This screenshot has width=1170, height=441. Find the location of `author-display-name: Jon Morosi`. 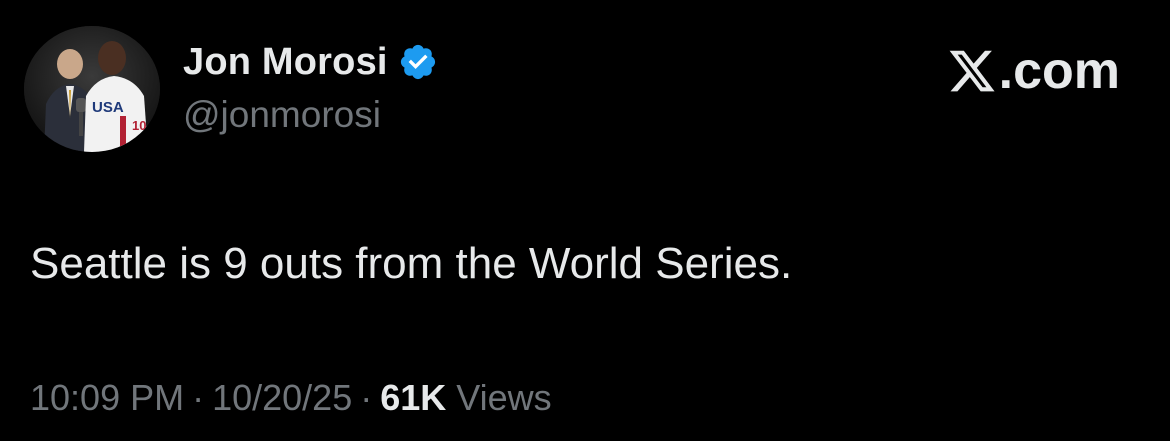

author-display-name: Jon Morosi is located at coordinates (285, 62).